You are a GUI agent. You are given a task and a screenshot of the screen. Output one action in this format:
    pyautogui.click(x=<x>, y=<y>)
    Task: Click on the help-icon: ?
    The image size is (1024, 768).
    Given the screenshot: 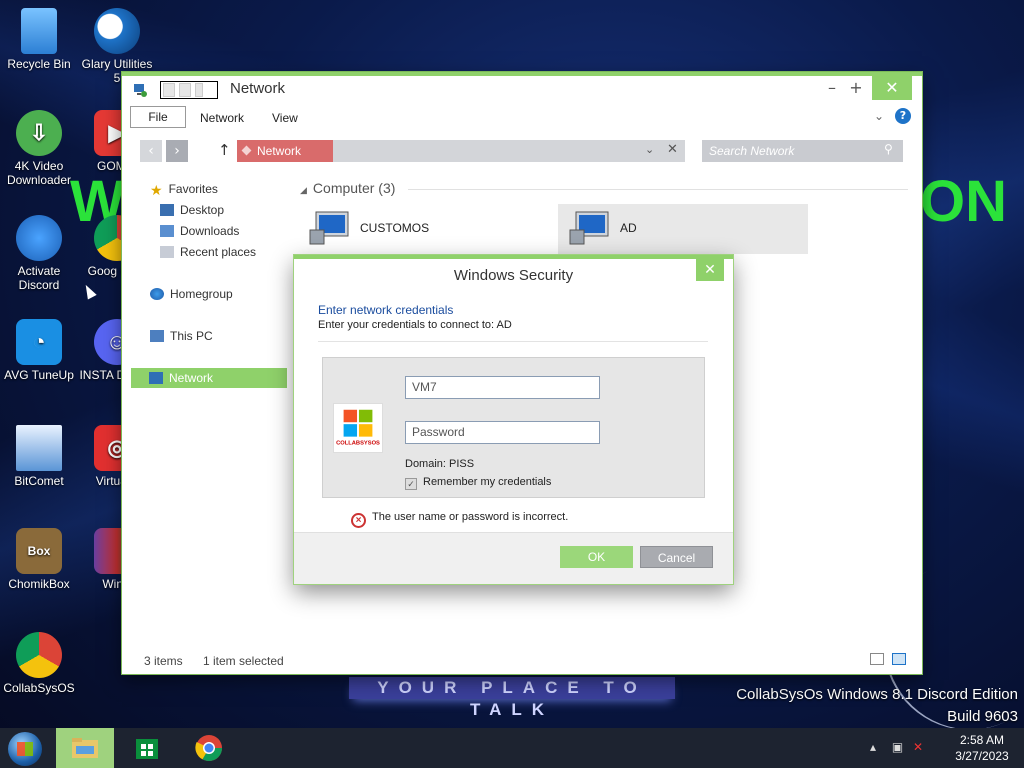 What is the action you would take?
    pyautogui.click(x=903, y=116)
    